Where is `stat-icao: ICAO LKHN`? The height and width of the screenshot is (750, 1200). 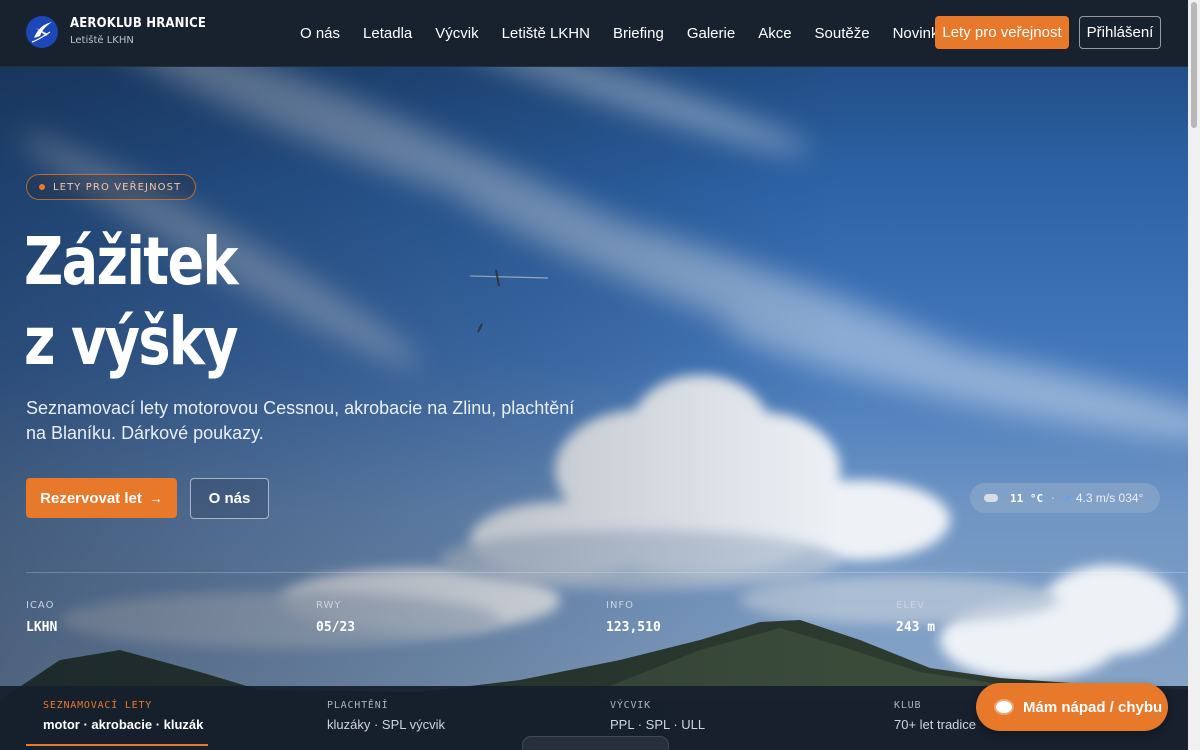
stat-icao: ICAO LKHN is located at coordinates (41, 617).